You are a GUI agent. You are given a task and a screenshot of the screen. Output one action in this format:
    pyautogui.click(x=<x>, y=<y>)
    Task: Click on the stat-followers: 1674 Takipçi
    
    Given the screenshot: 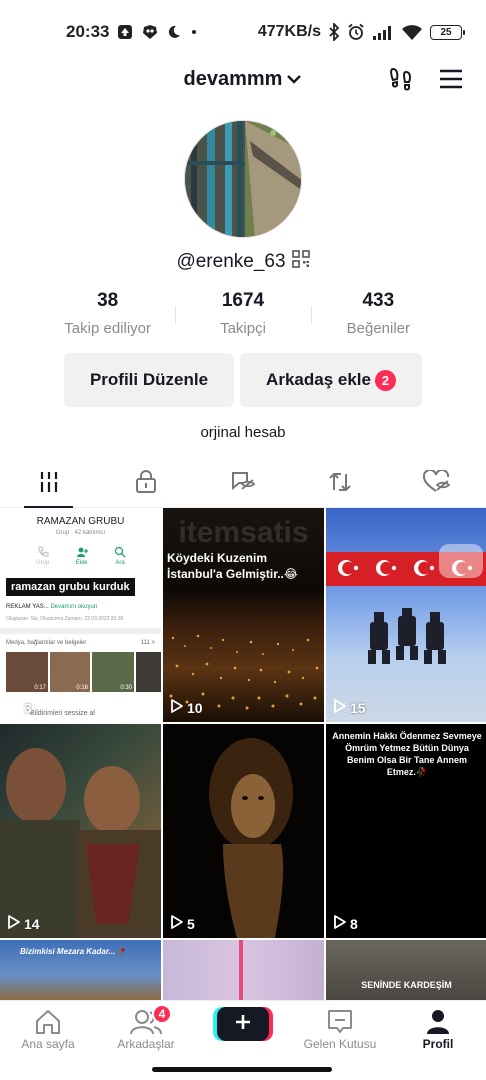 What is the action you would take?
    pyautogui.click(x=242, y=313)
    